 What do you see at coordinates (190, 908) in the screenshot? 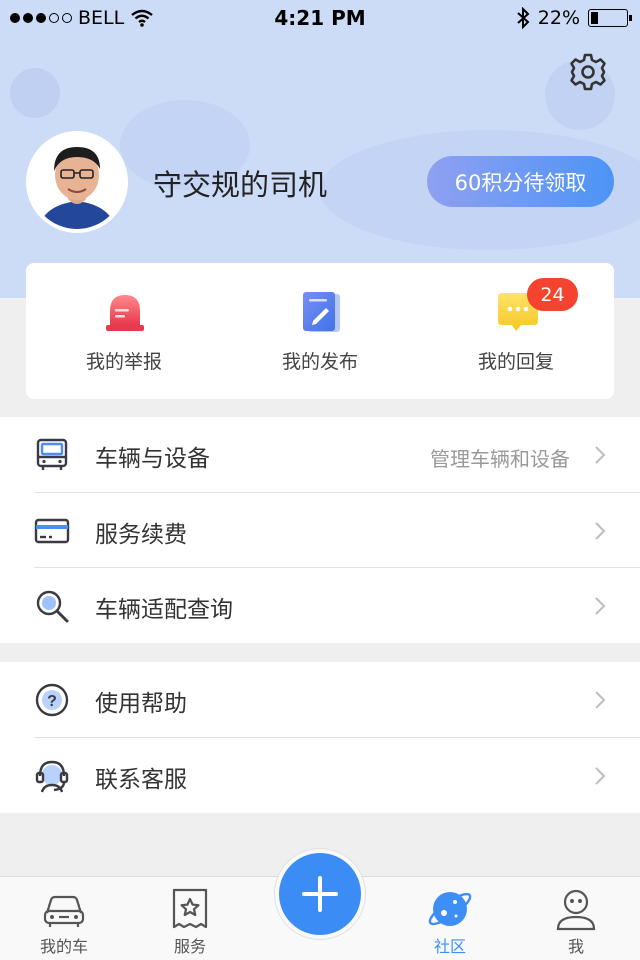
I see `star-ticket-icon` at bounding box center [190, 908].